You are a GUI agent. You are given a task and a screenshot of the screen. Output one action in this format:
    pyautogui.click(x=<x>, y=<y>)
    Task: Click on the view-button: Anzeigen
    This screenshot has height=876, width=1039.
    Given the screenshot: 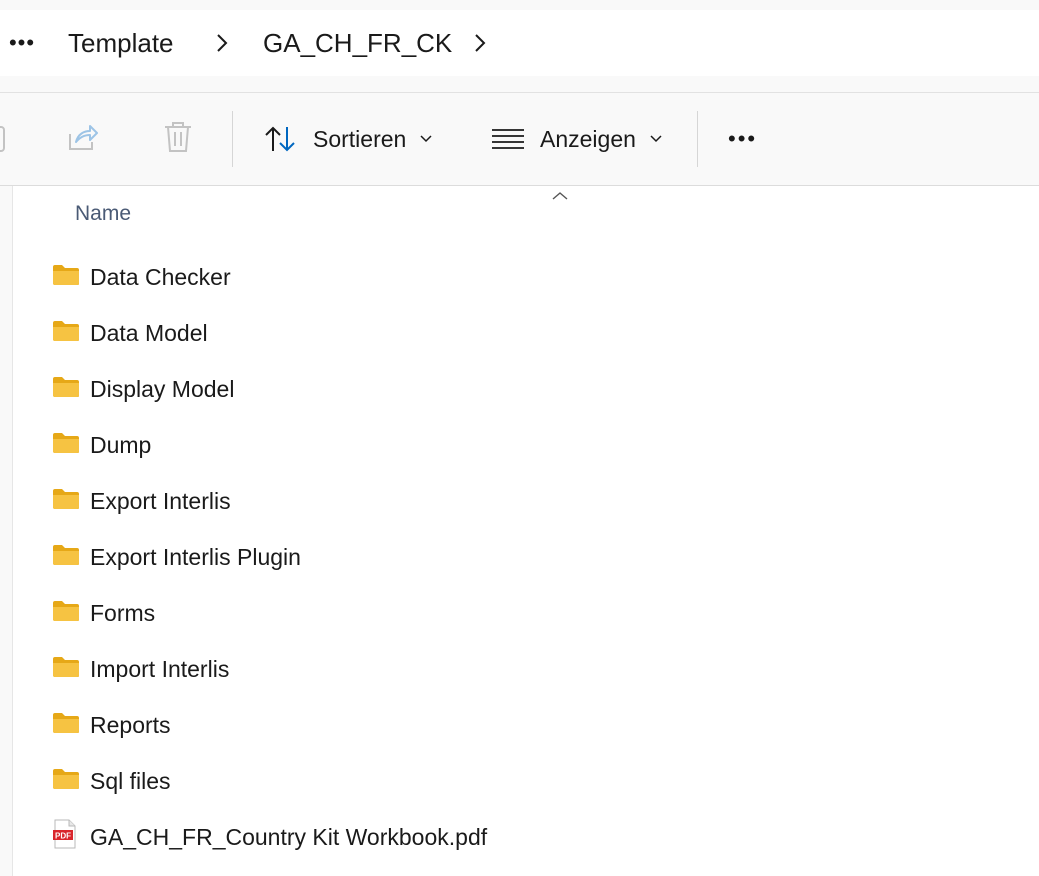 What is the action you would take?
    pyautogui.click(x=576, y=139)
    